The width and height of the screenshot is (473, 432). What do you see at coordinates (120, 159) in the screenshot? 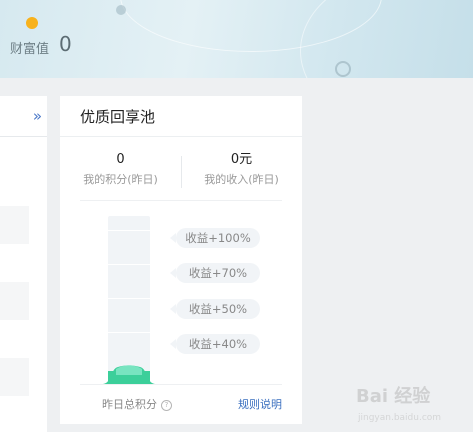
I see `my-points-value: 0` at bounding box center [120, 159].